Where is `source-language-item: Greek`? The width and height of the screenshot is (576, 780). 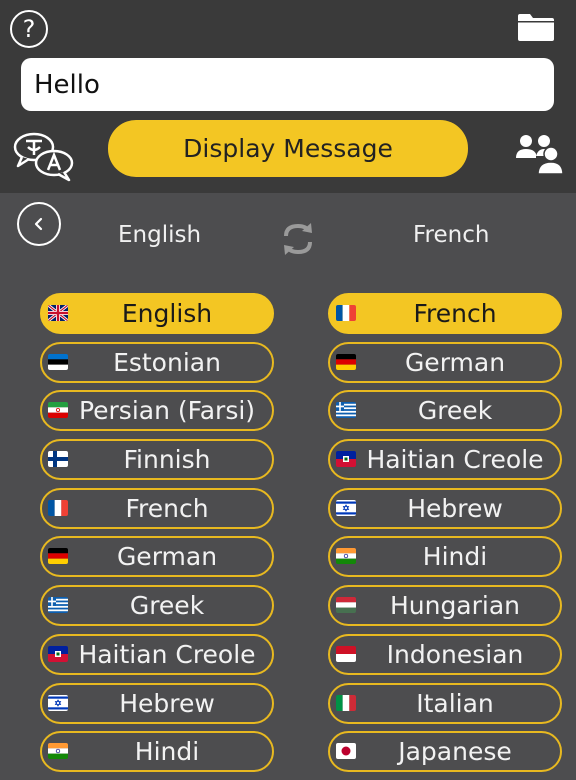
source-language-item: Greek is located at coordinates (157, 606).